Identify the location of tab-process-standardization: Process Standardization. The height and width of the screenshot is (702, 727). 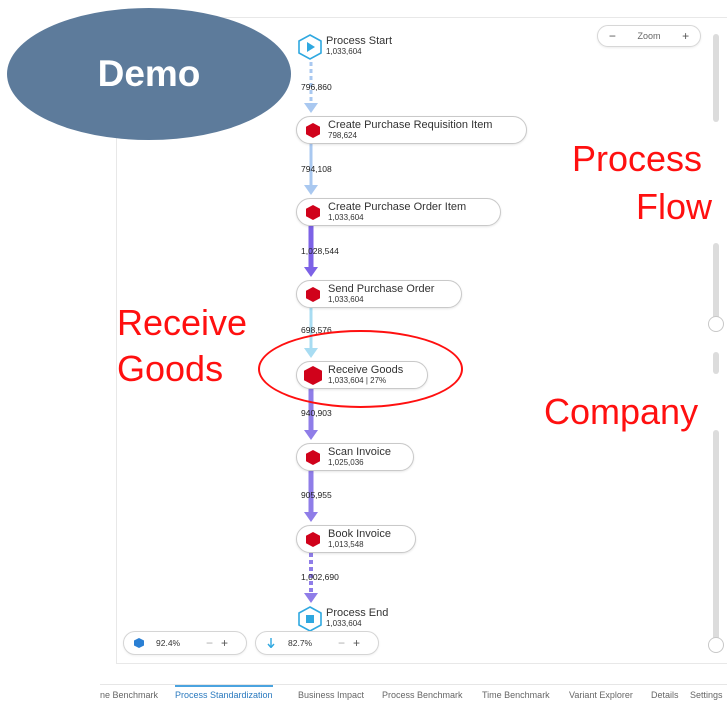
(224, 692).